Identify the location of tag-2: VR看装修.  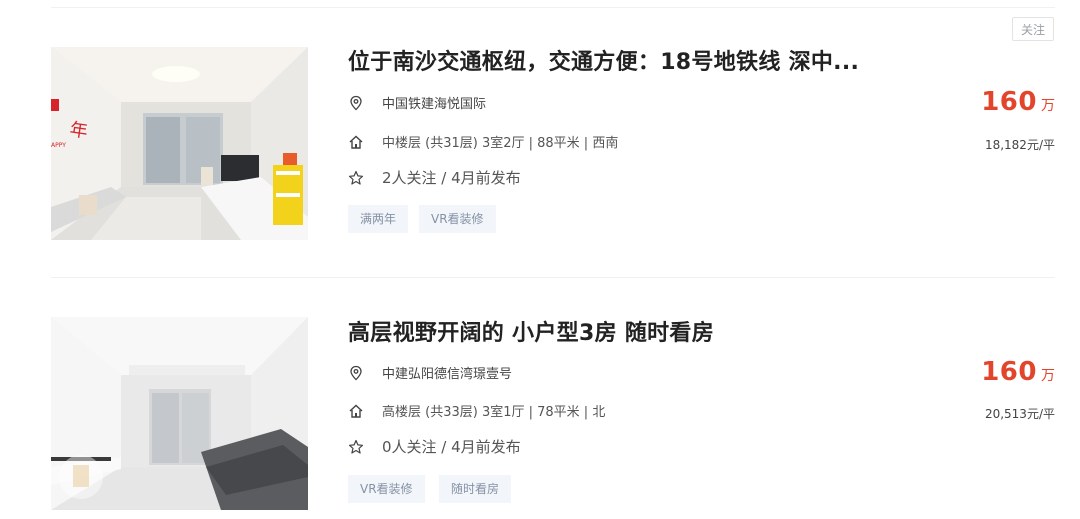
(457, 219).